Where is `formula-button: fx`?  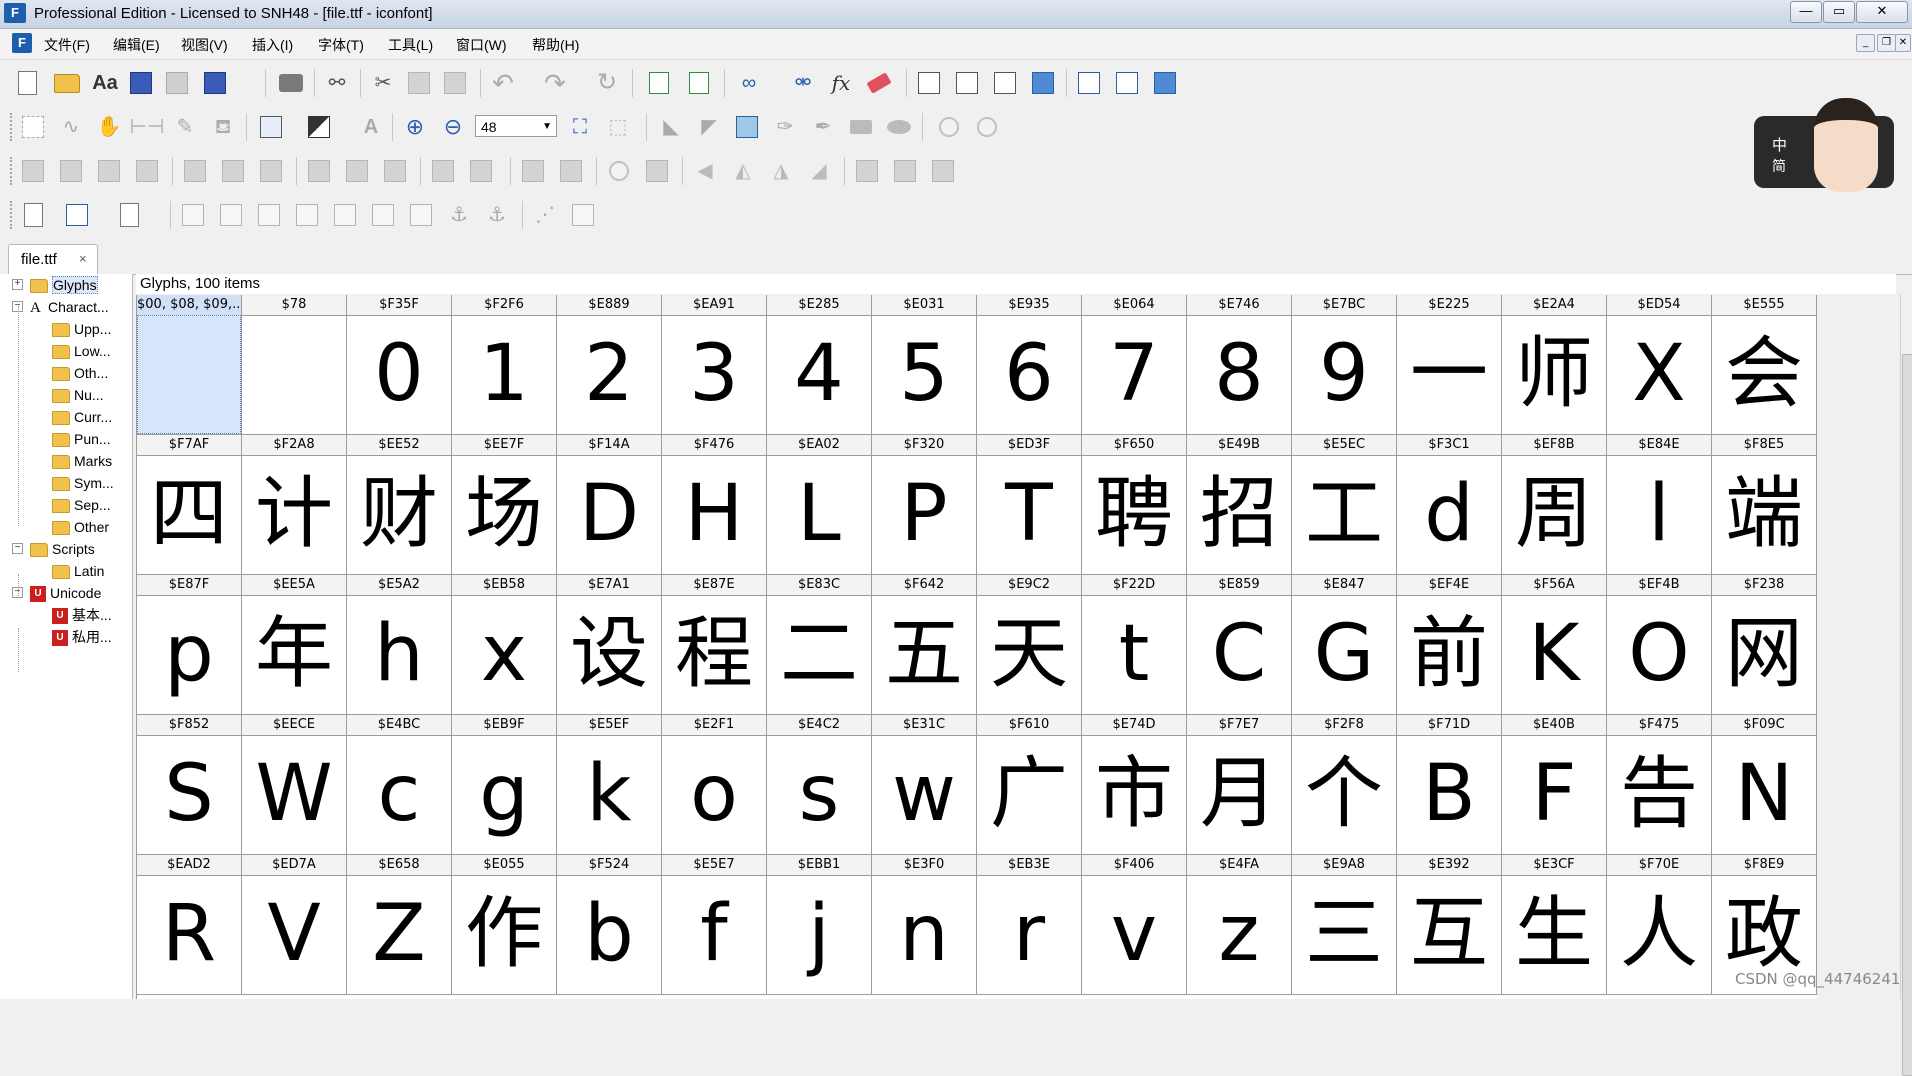 formula-button: fx is located at coordinates (841, 83).